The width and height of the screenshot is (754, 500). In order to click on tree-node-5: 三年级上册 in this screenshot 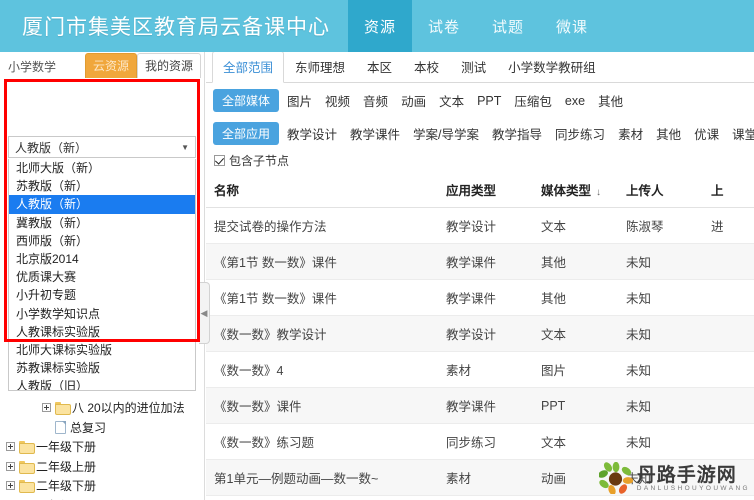, I will do `click(99, 498)`.